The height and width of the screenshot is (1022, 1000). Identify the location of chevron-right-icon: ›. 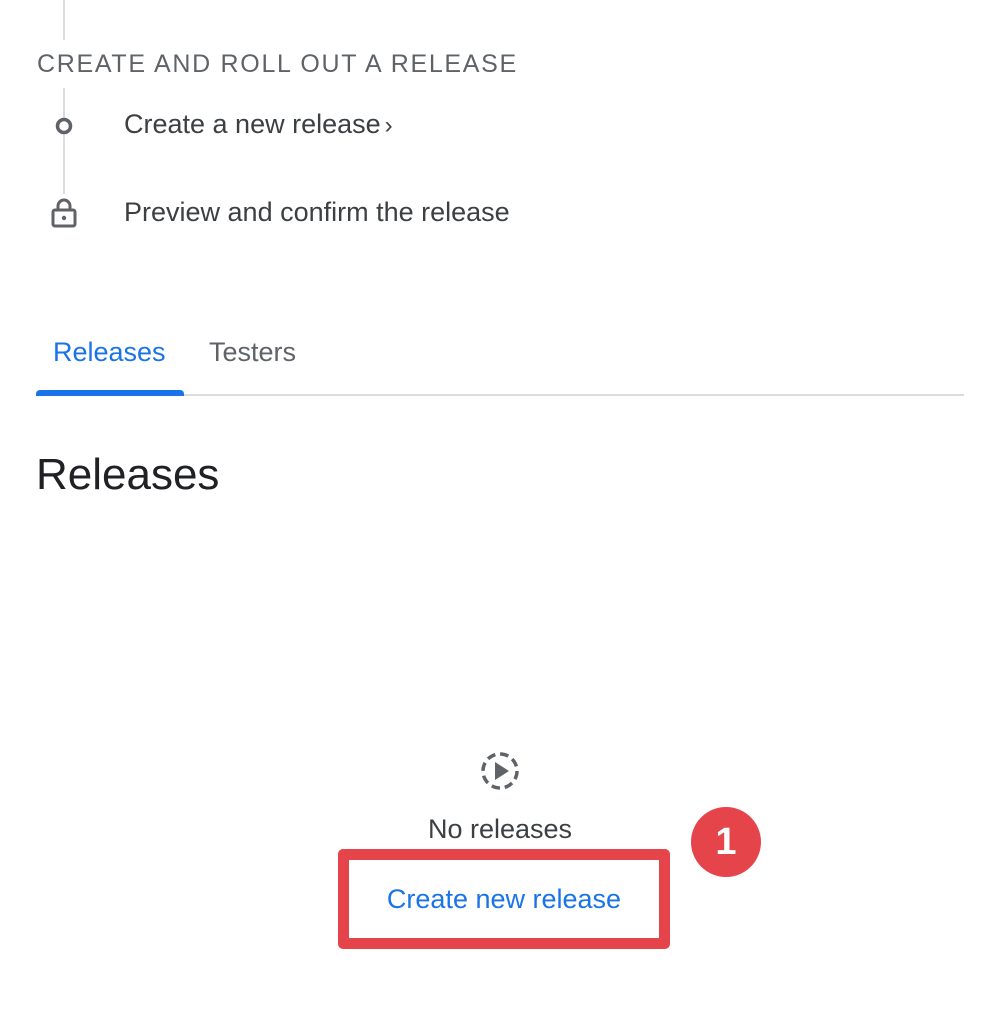
(388, 125).